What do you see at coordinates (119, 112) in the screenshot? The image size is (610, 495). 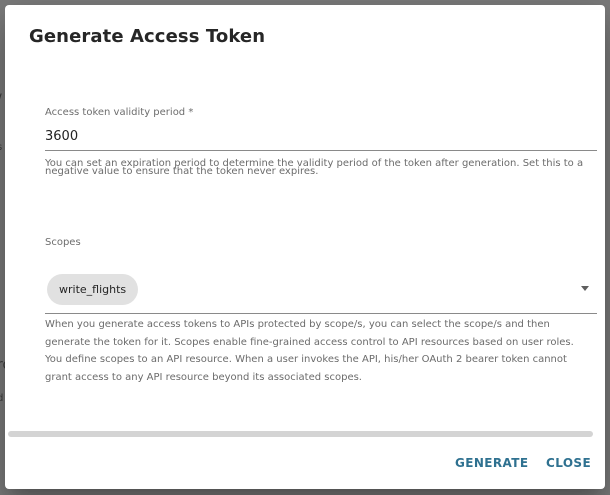 I see `validity-period-label: Access token validity period *` at bounding box center [119, 112].